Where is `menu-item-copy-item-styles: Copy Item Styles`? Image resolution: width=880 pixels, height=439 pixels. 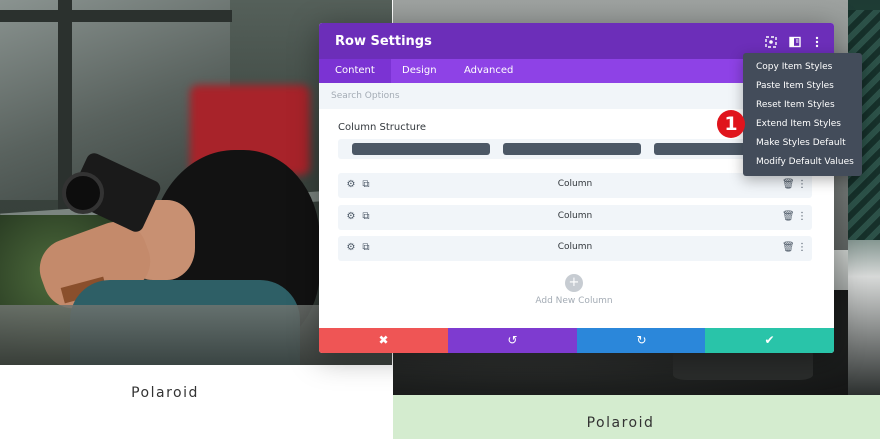 menu-item-copy-item-styles: Copy Item Styles is located at coordinates (794, 67).